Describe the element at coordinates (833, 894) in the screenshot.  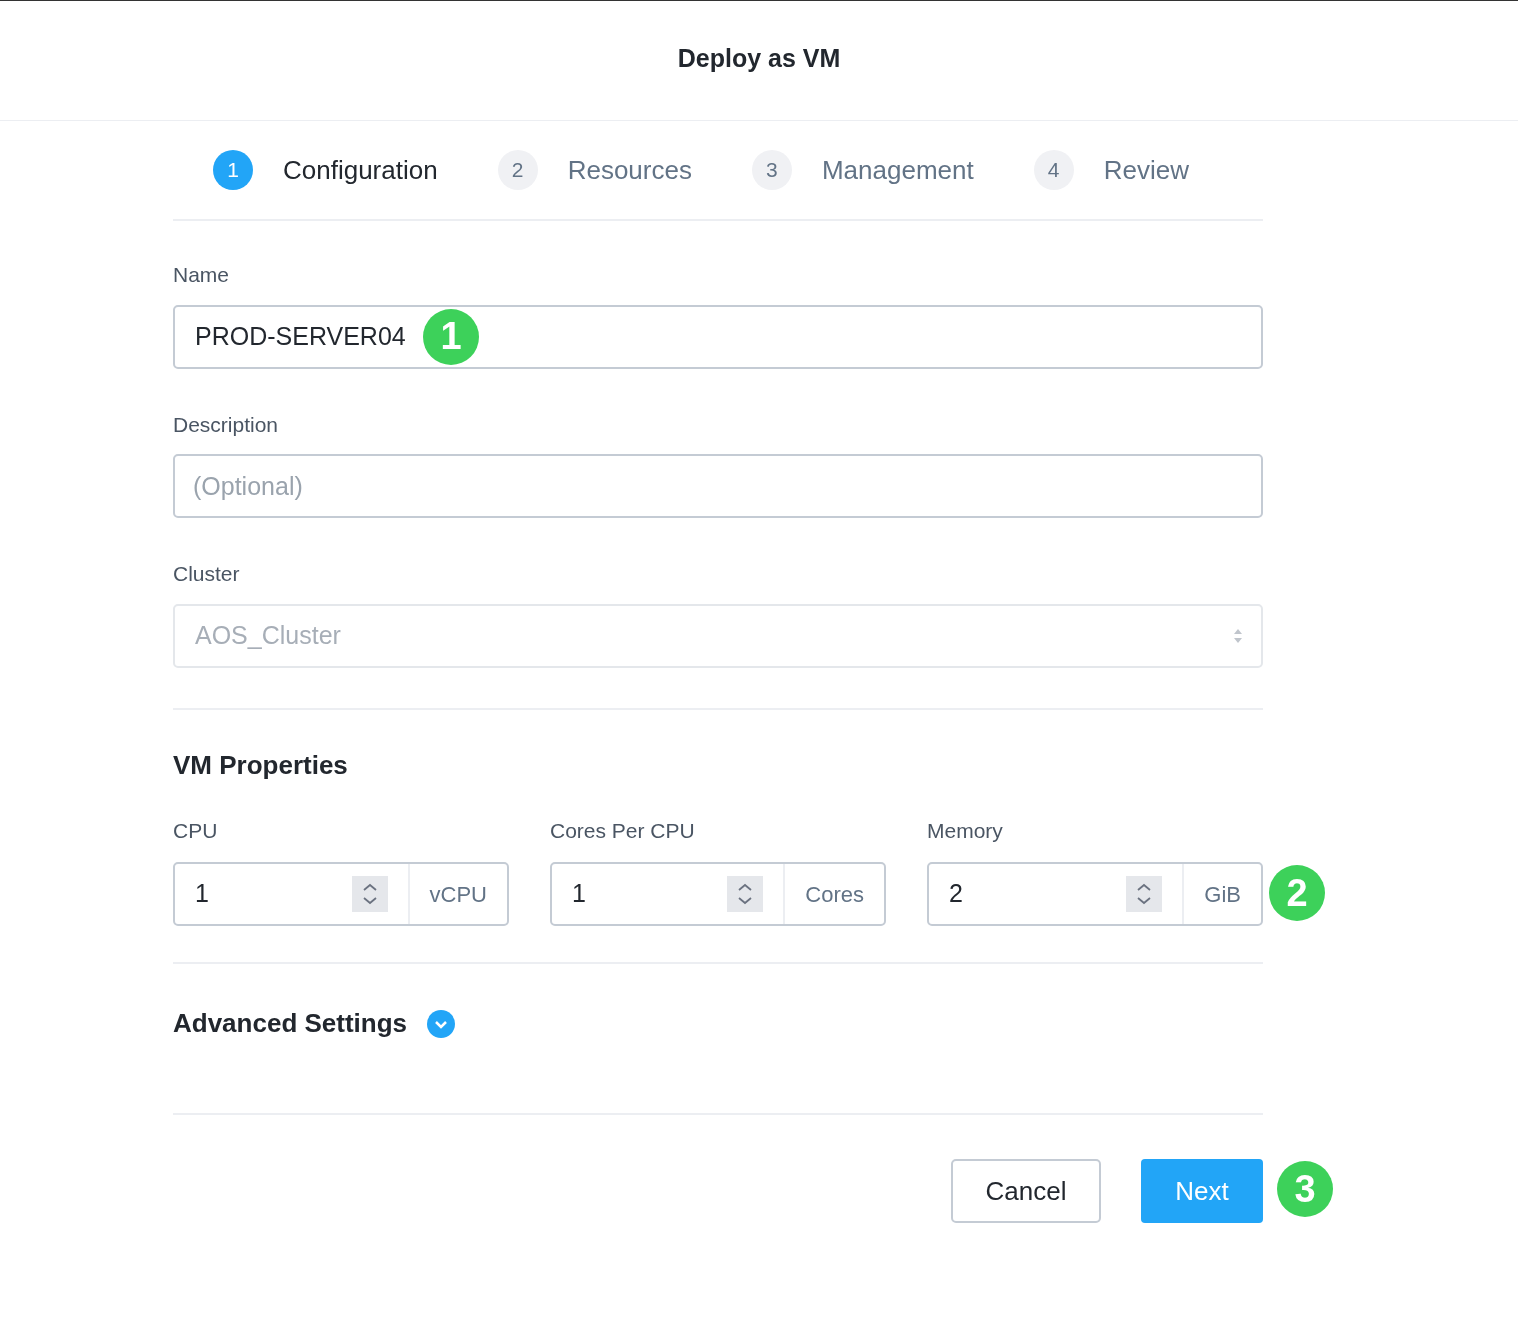
I see `unit-label: Cores` at that location.